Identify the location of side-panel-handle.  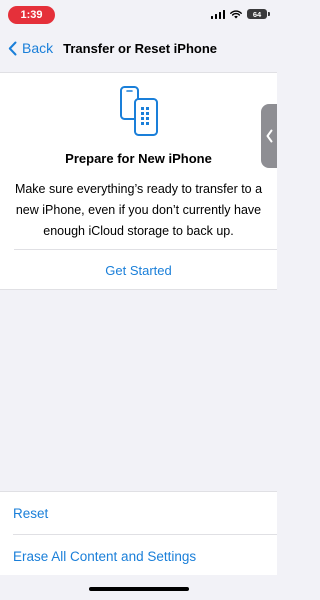
(269, 136).